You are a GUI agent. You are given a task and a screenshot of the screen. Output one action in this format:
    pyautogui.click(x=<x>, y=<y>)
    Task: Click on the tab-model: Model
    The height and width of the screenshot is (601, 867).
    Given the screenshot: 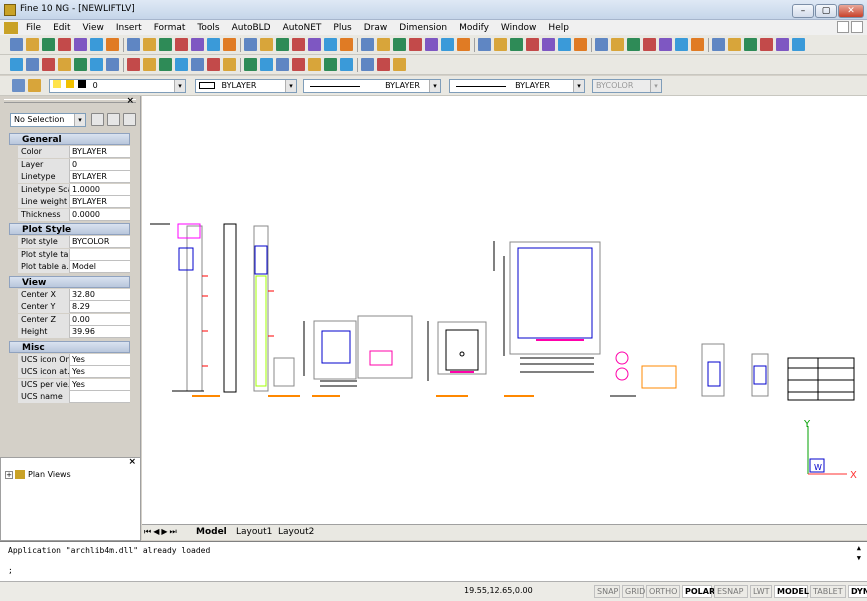 What is the action you would take?
    pyautogui.click(x=211, y=532)
    